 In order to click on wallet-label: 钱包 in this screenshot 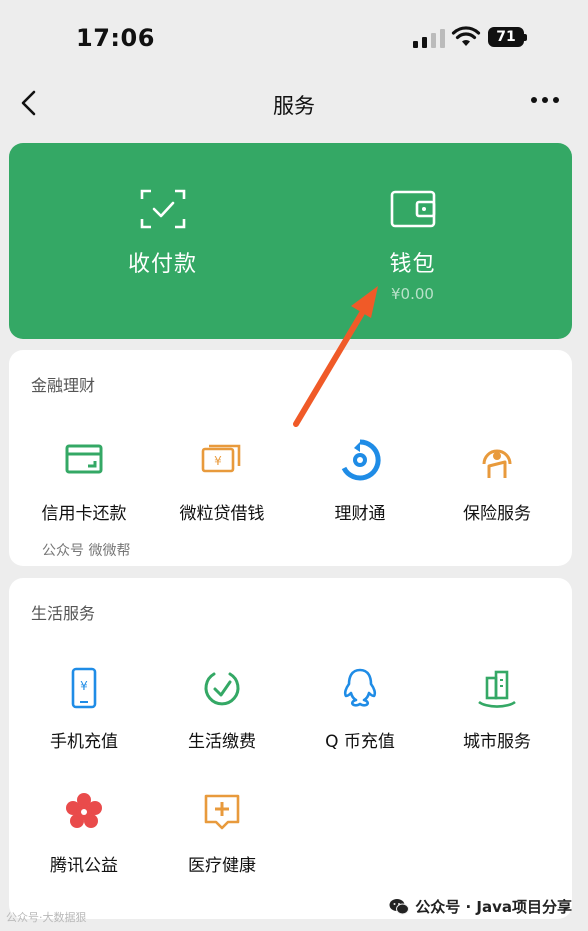, I will do `click(412, 264)`.